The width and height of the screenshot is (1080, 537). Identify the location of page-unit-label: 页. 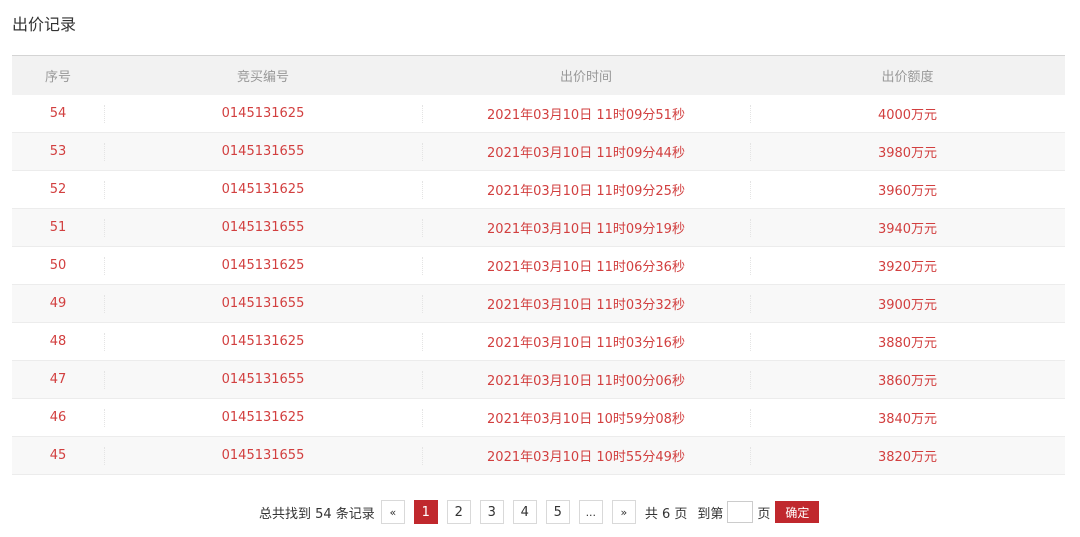
(764, 514).